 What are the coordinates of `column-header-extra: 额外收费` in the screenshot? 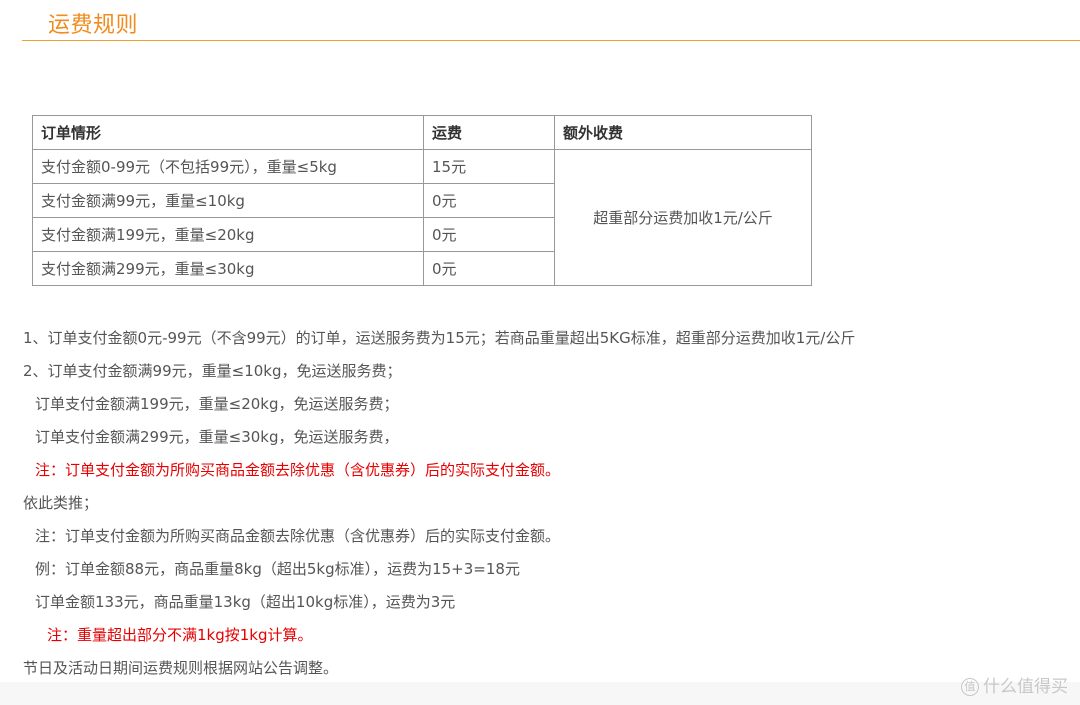 It's located at (683, 132).